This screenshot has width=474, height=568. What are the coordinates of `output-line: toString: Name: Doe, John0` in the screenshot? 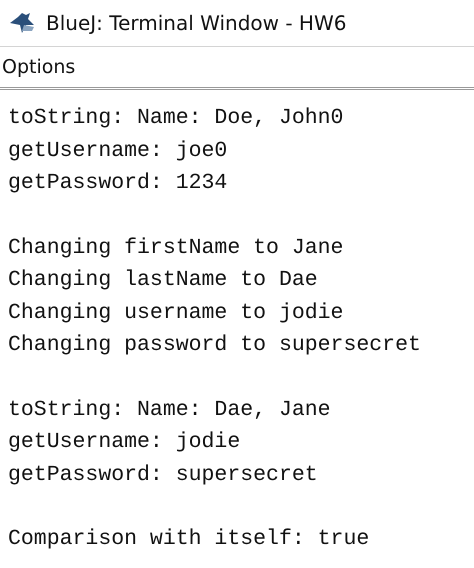 It's located at (176, 118).